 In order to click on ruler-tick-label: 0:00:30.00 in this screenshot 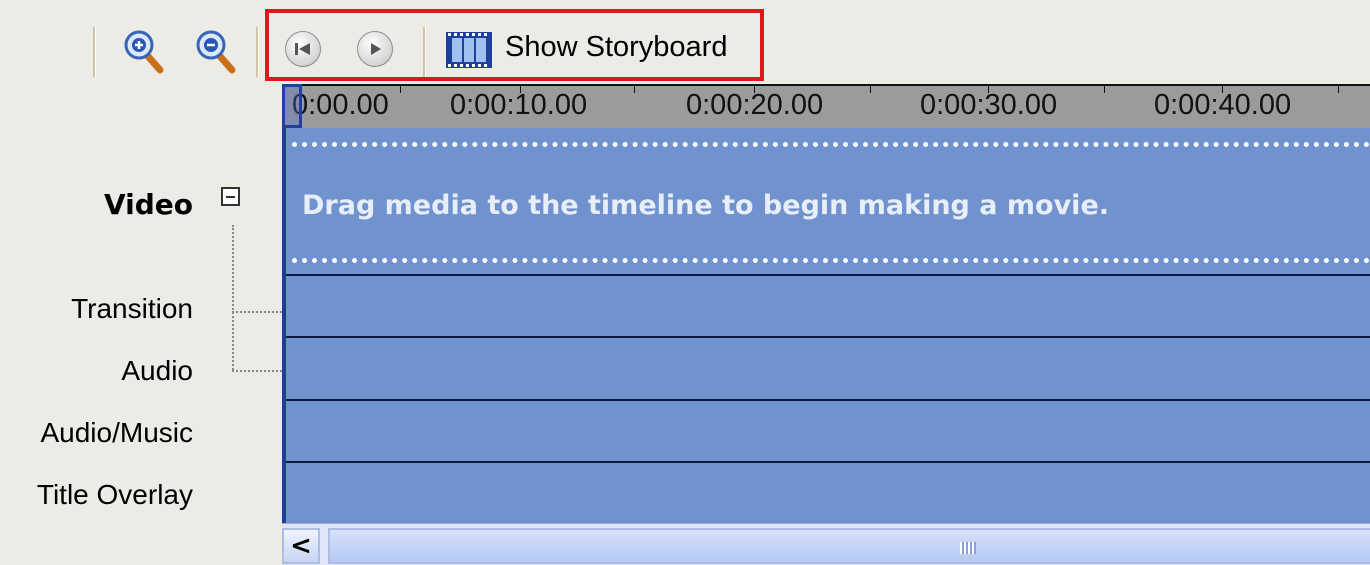, I will do `click(989, 105)`.